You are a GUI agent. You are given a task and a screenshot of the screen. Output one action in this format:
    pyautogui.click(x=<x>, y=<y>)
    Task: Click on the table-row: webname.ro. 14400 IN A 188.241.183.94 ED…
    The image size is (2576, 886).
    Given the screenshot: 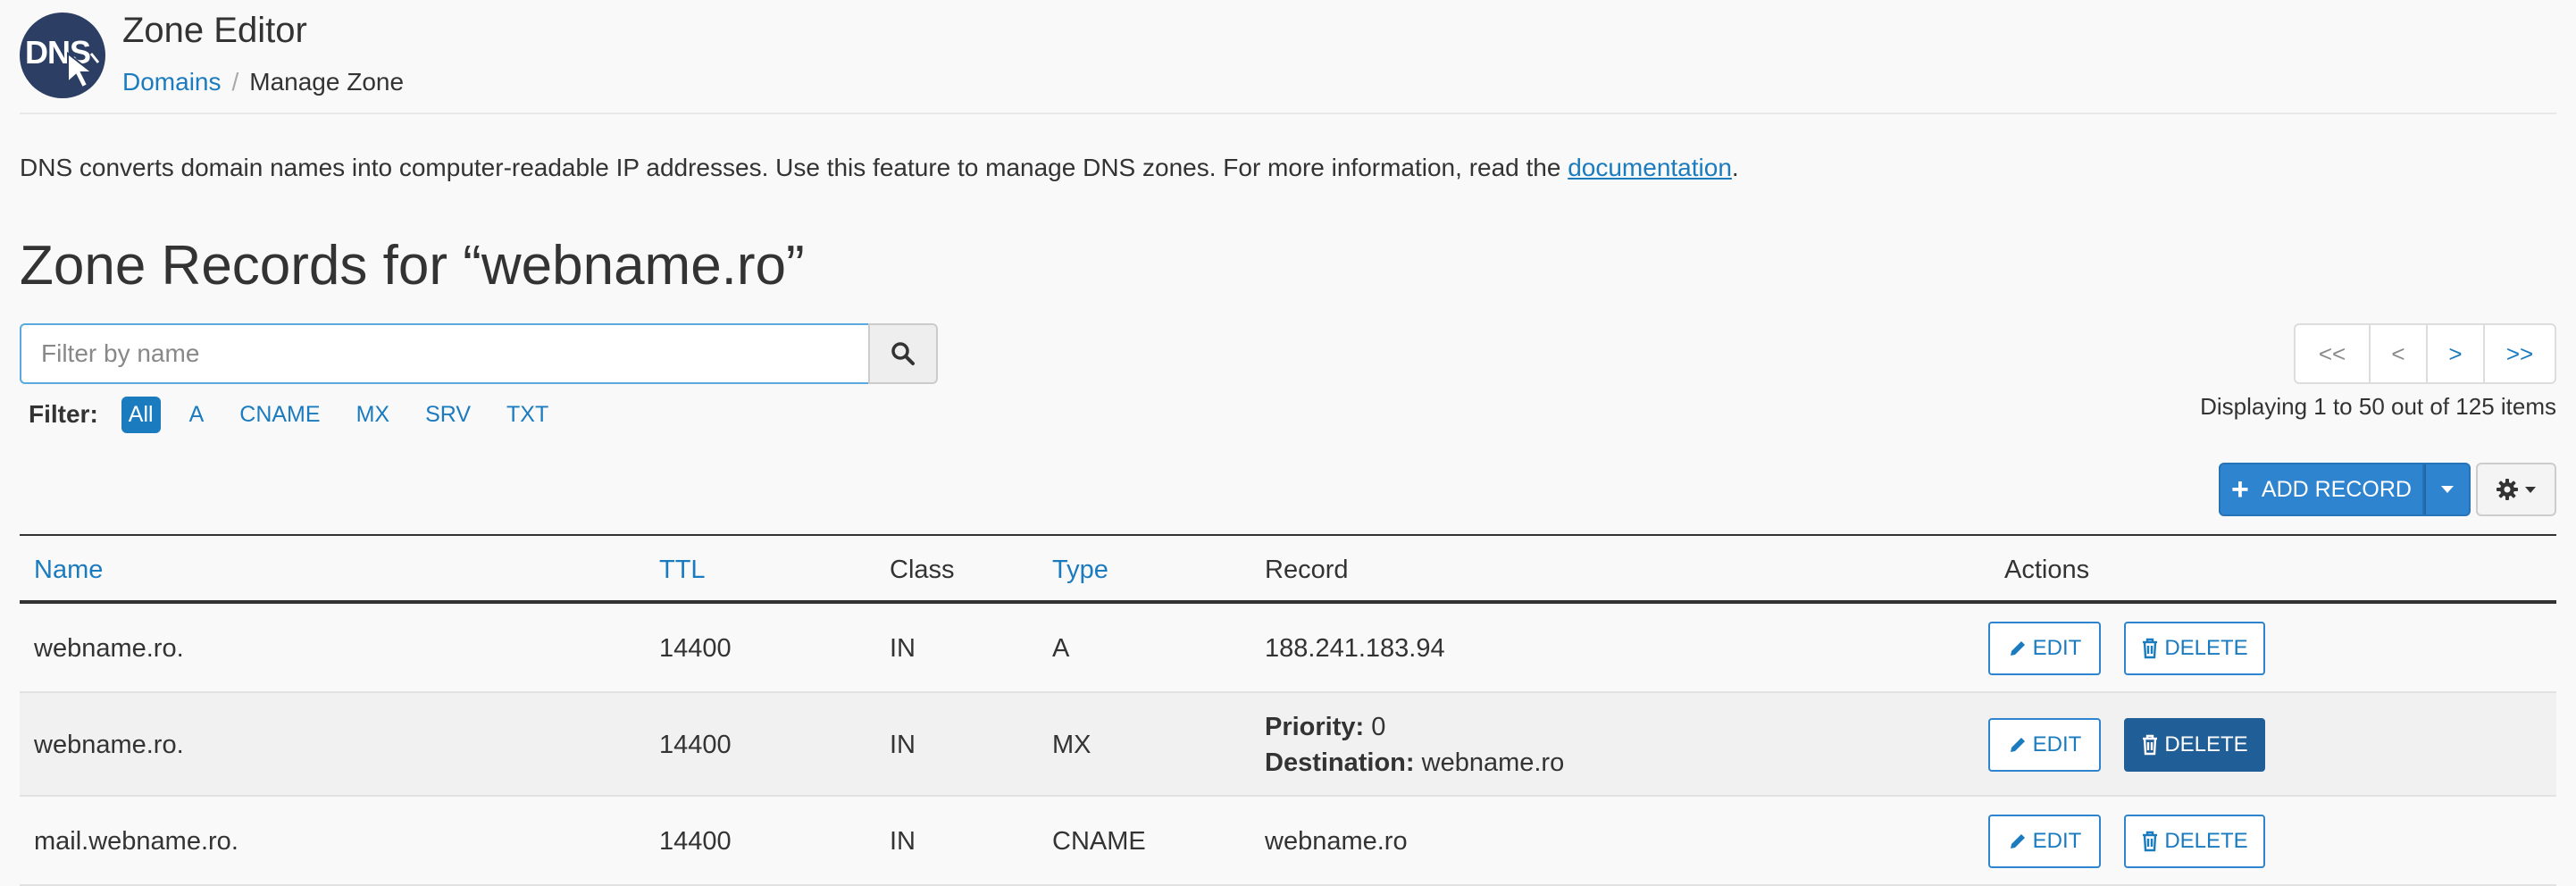 What is the action you would take?
    pyautogui.click(x=1288, y=648)
    